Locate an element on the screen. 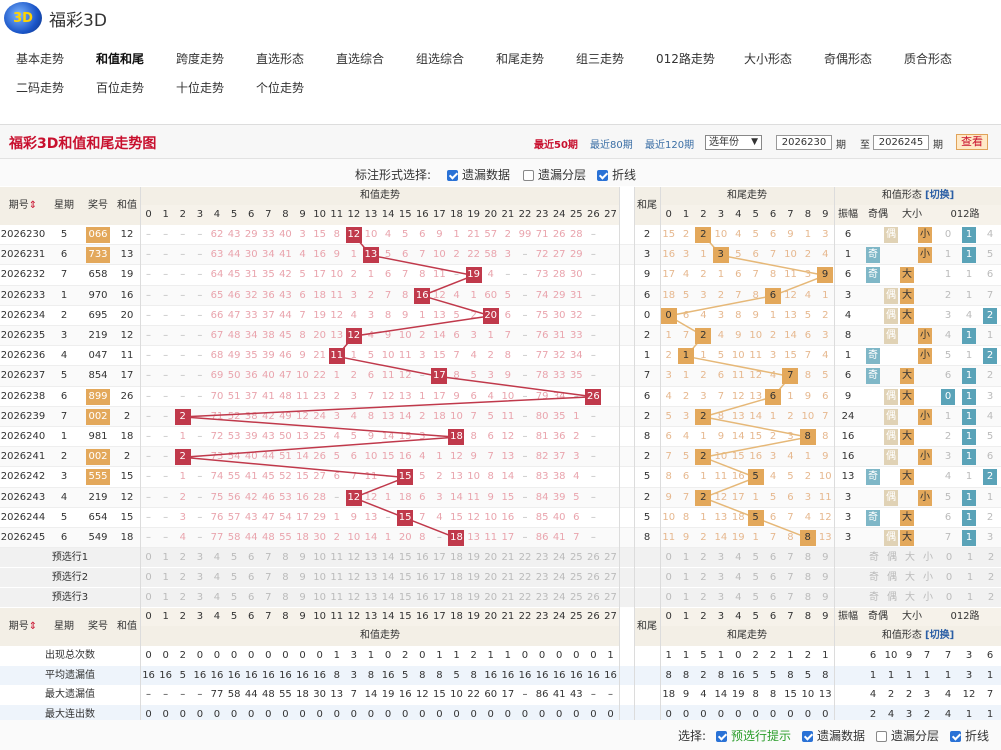 The width and height of the screenshot is (1001, 750). preselect-form: 奇 is located at coordinates (874, 598).